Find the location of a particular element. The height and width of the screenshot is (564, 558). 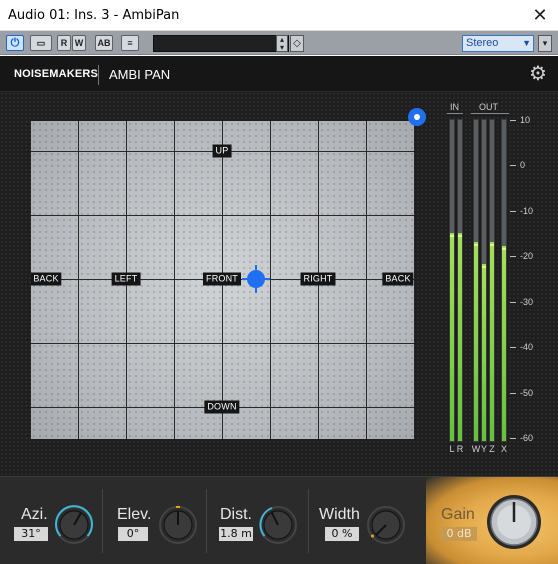

write-button: W is located at coordinates (79, 43).